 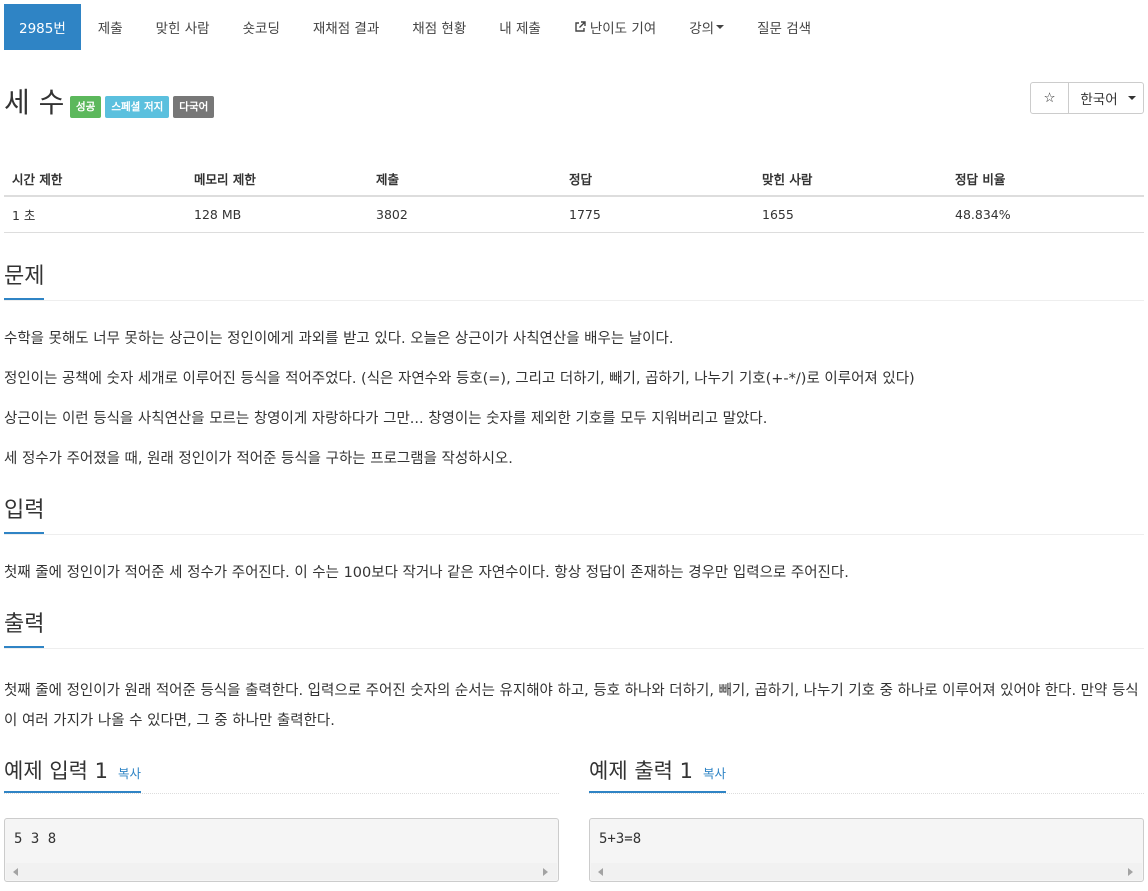 What do you see at coordinates (714, 774) in the screenshot?
I see `copy-sample-output-link: 복사` at bounding box center [714, 774].